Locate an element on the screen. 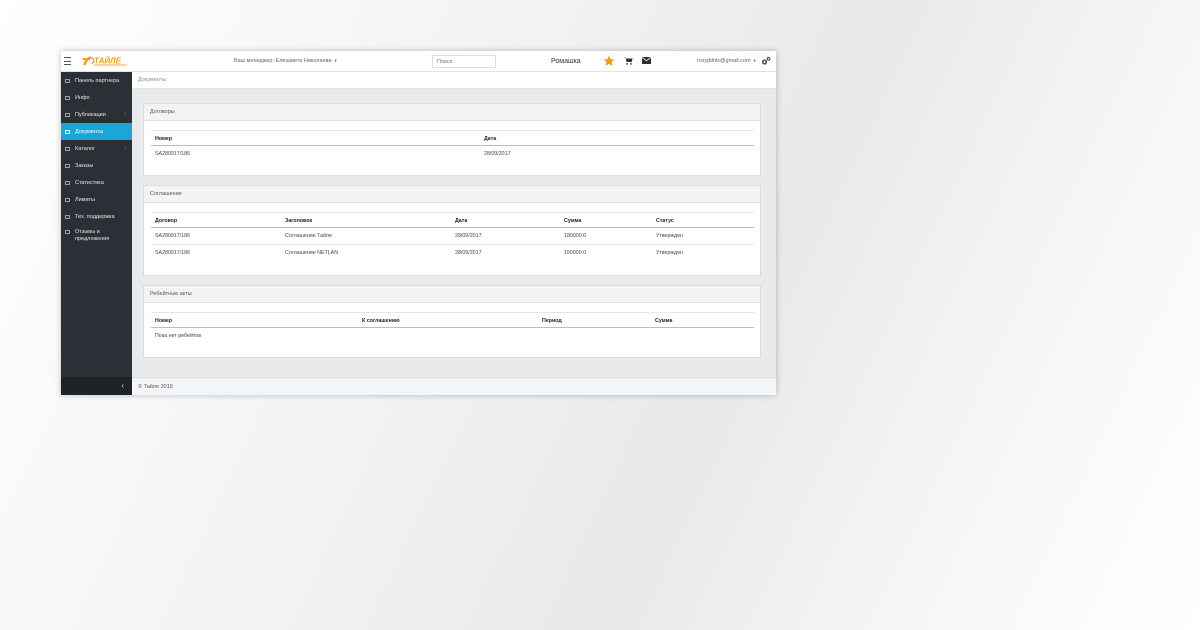 This screenshot has width=1200, height=630. sidebar-item-feedback: Отзывы и предложения is located at coordinates (96, 236).